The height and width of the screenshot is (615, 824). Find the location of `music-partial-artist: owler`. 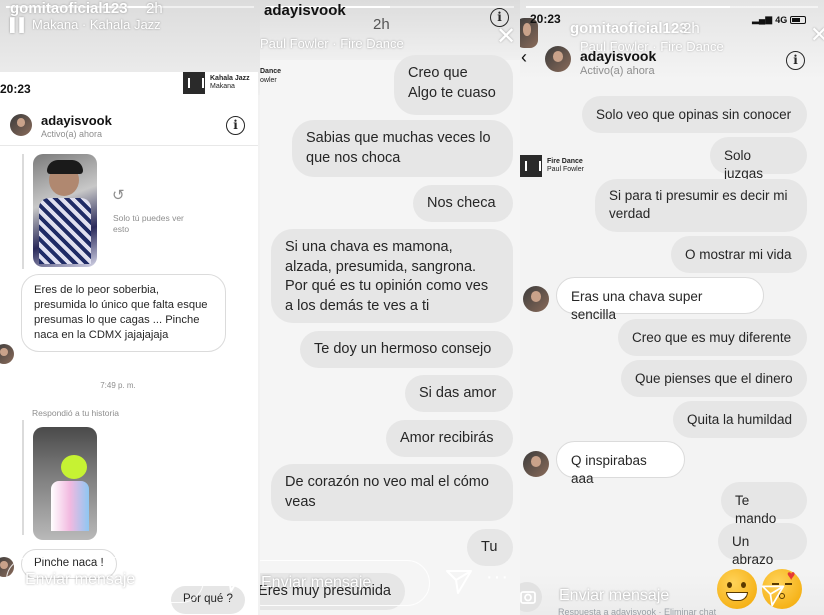

music-partial-artist: owler is located at coordinates (268, 81).